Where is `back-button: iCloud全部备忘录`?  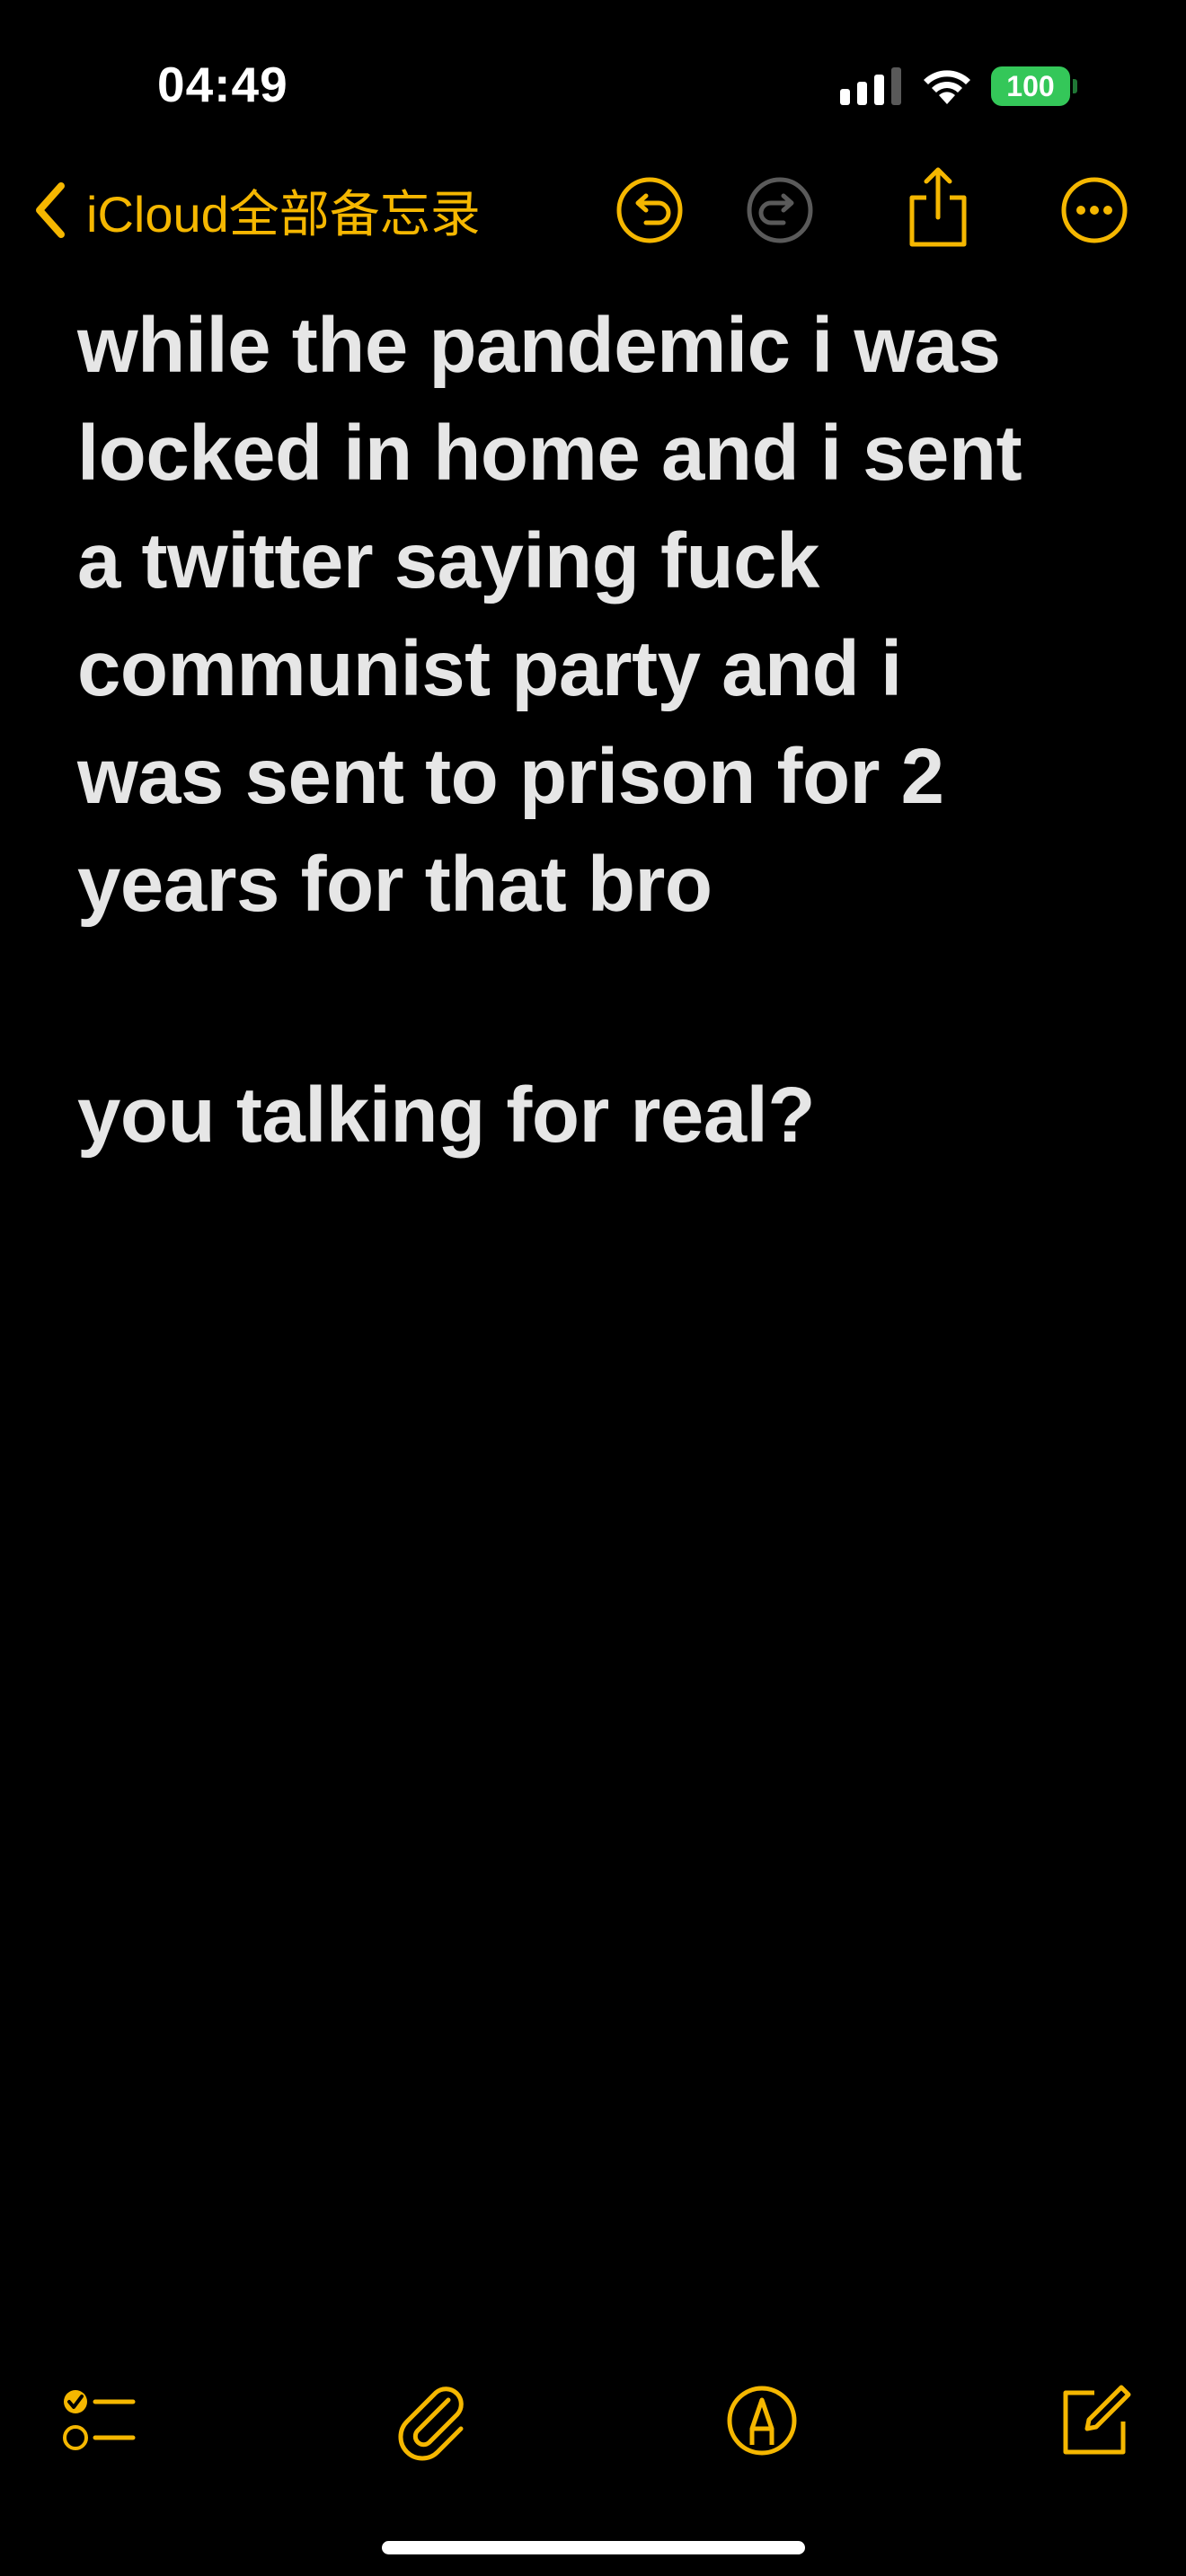 back-button: iCloud全部备忘录 is located at coordinates (256, 210).